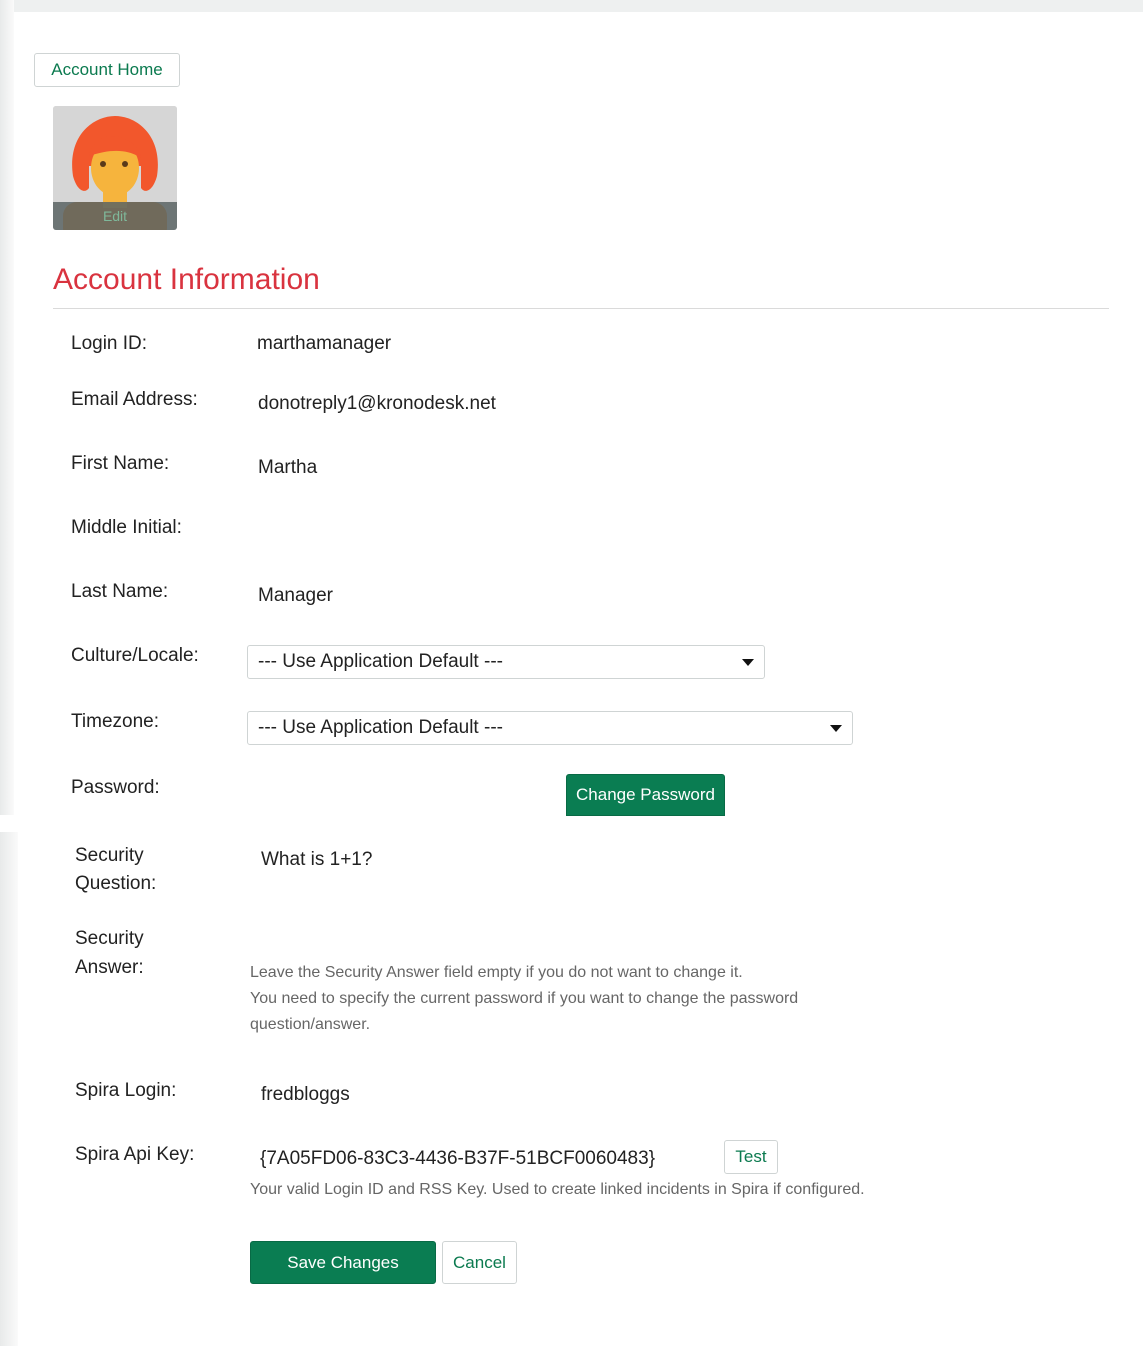 The height and width of the screenshot is (1346, 1143). I want to click on left-edge-shadow-lower, so click(9, 1089).